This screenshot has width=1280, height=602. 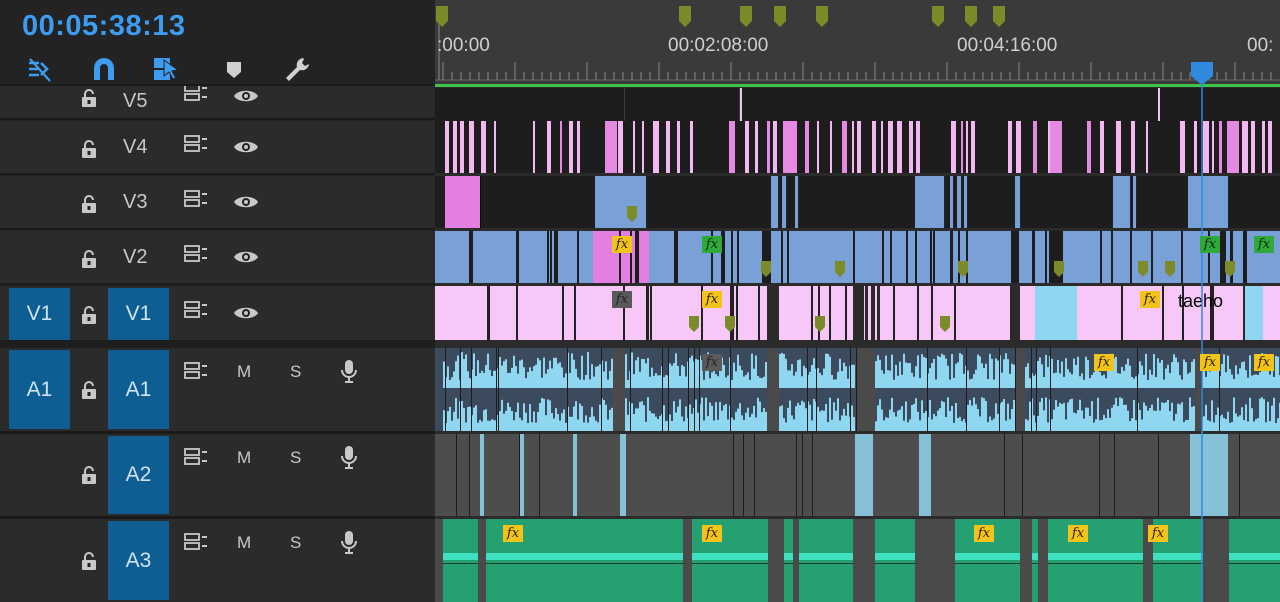 I want to click on linked-selection-button, so click(x=169, y=70).